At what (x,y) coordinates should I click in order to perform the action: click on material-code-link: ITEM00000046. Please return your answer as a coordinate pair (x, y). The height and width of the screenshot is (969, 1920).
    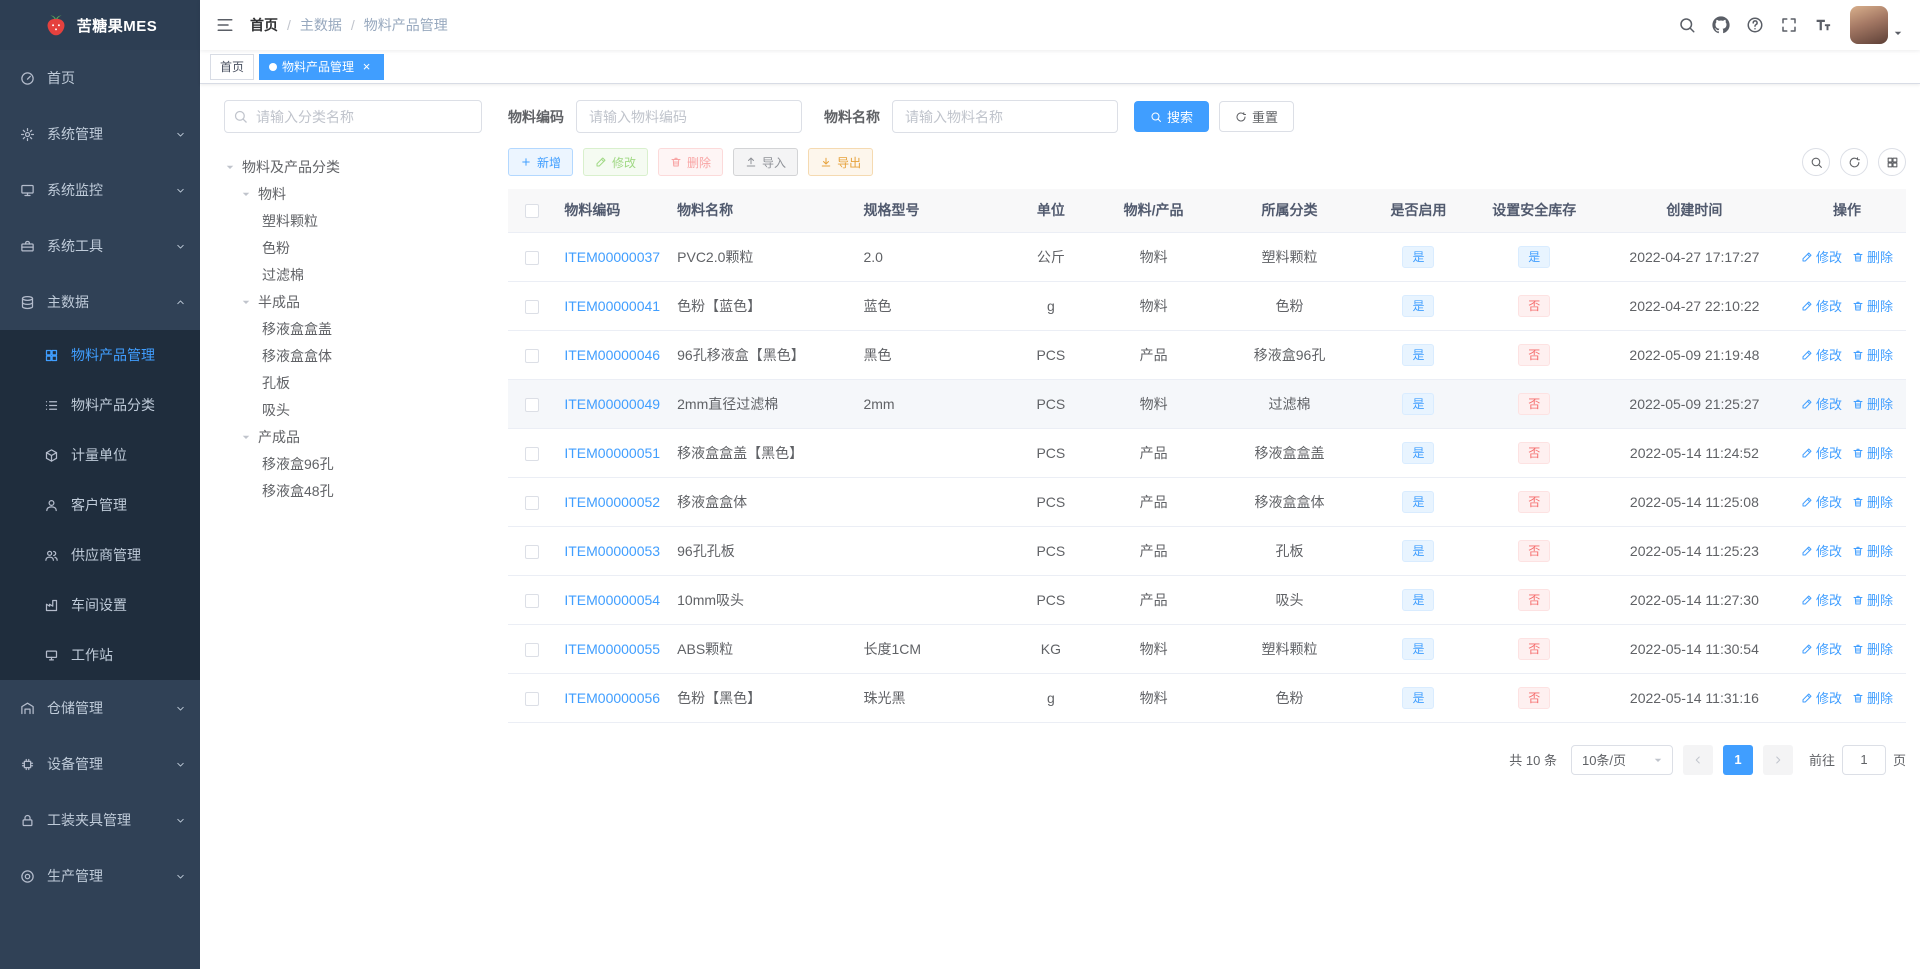
    Looking at the image, I should click on (612, 355).